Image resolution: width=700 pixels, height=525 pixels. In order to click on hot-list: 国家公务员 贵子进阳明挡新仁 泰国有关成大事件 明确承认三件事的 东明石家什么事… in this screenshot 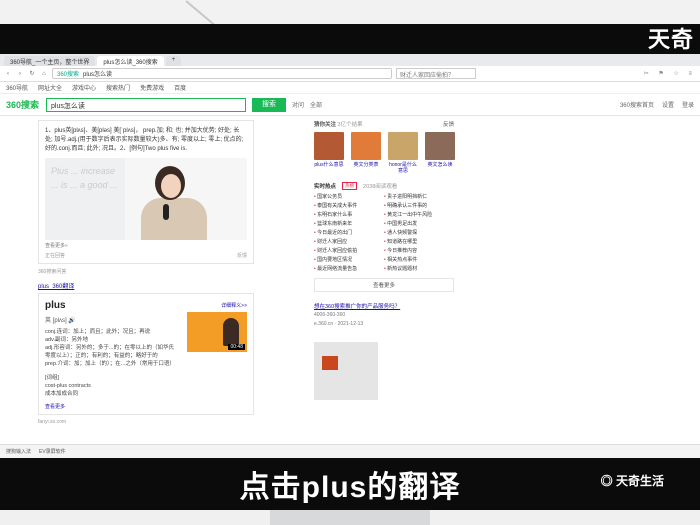, I will do `click(384, 232)`.